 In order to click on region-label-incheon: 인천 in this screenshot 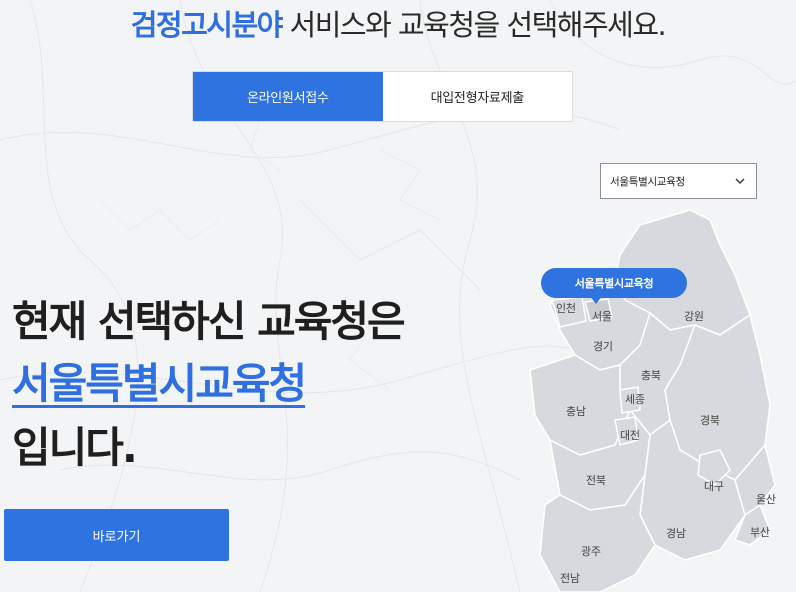, I will do `click(566, 308)`.